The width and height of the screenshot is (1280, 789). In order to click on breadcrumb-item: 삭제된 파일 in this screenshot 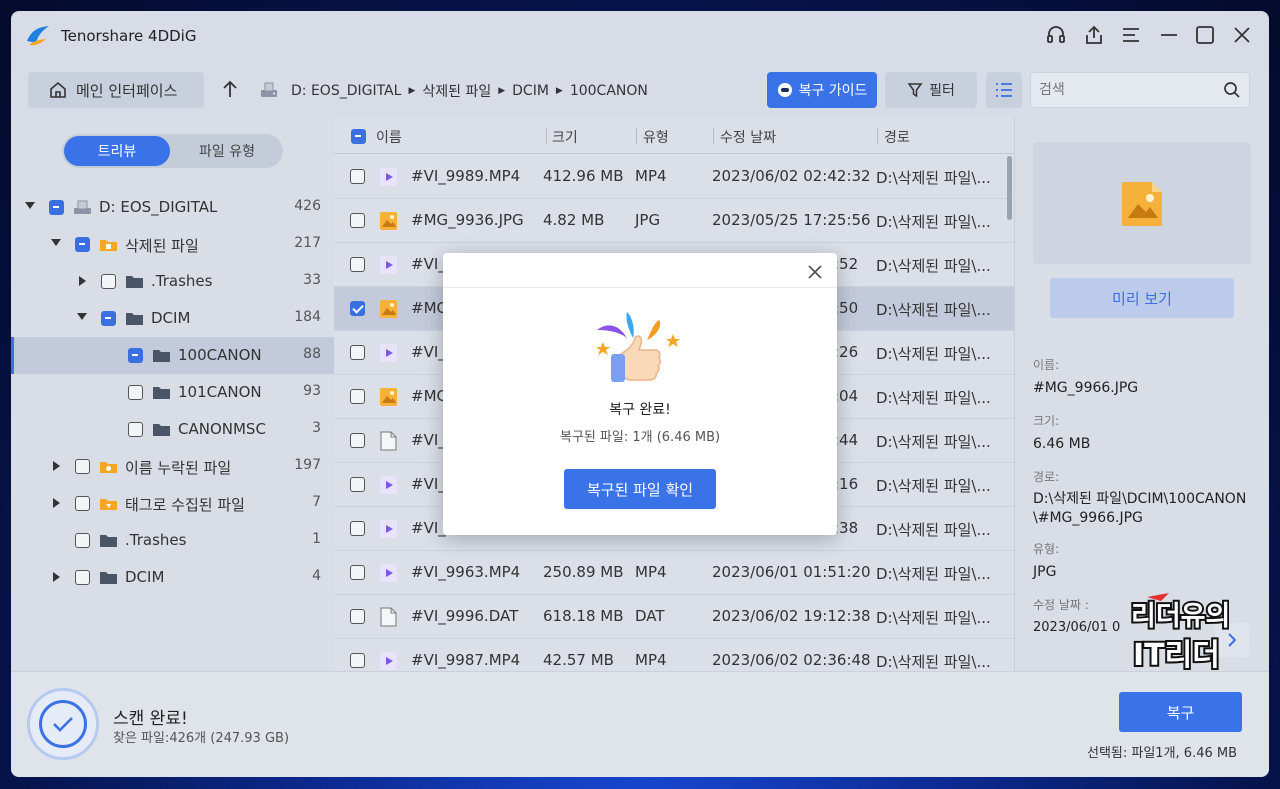, I will do `click(456, 91)`.